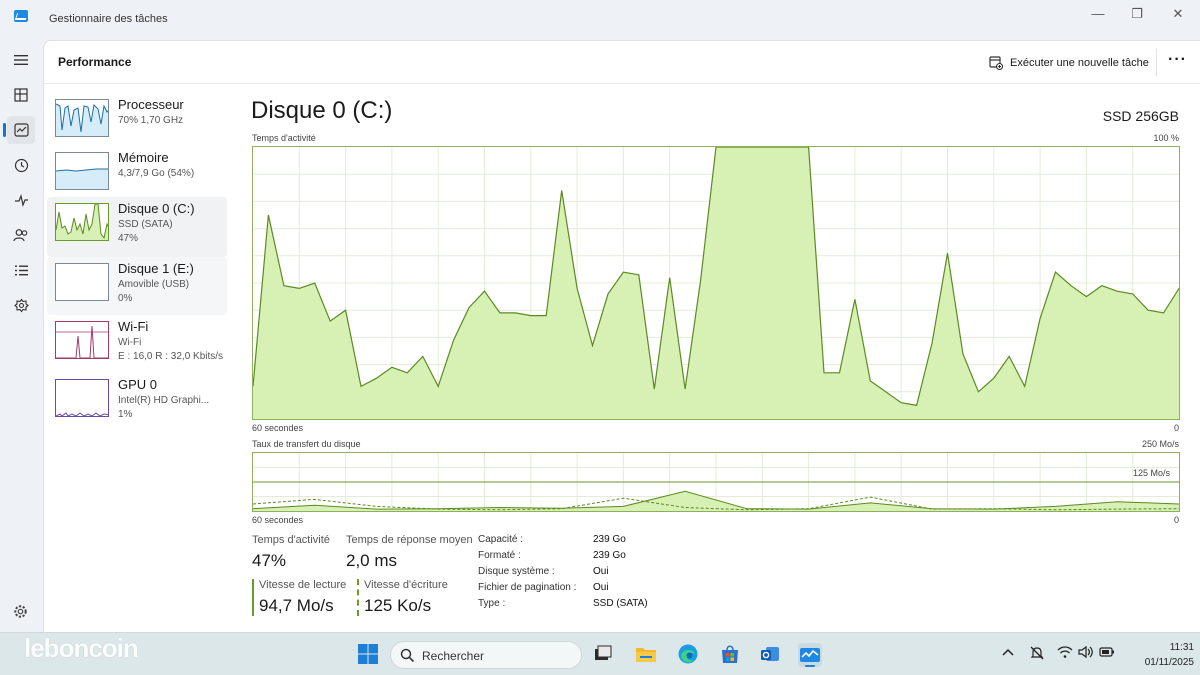  I want to click on gear-icon, so click(20, 611).